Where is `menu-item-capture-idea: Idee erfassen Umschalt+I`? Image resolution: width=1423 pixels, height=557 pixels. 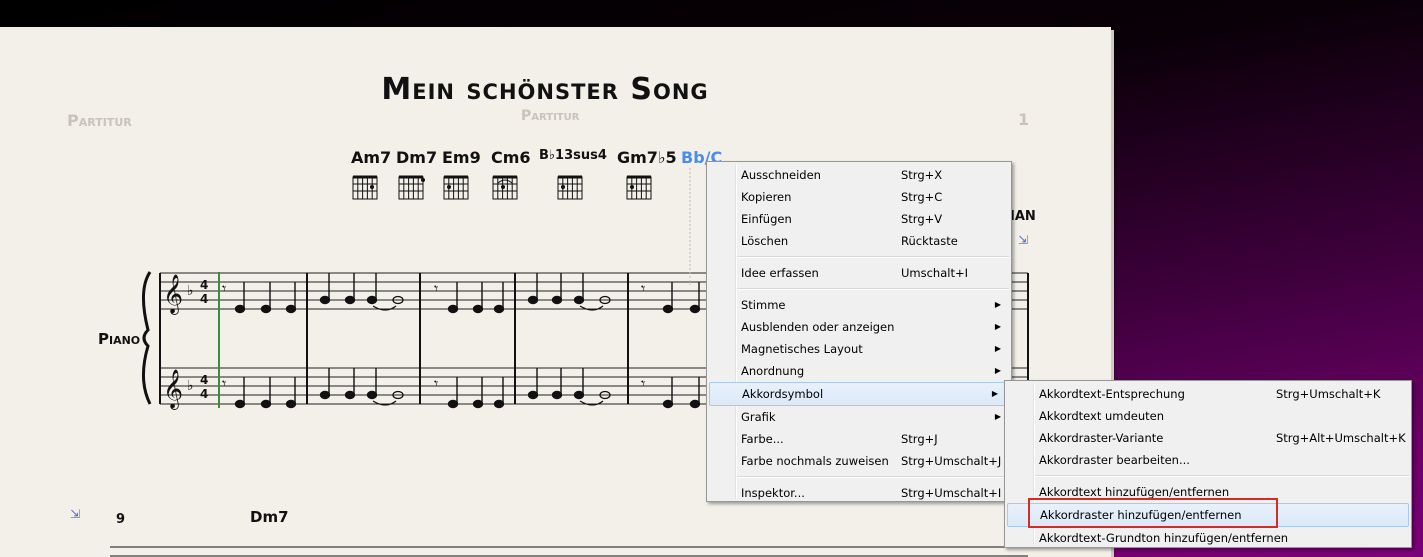
menu-item-capture-idea: Idee erfassen Umschalt+I is located at coordinates (859, 273).